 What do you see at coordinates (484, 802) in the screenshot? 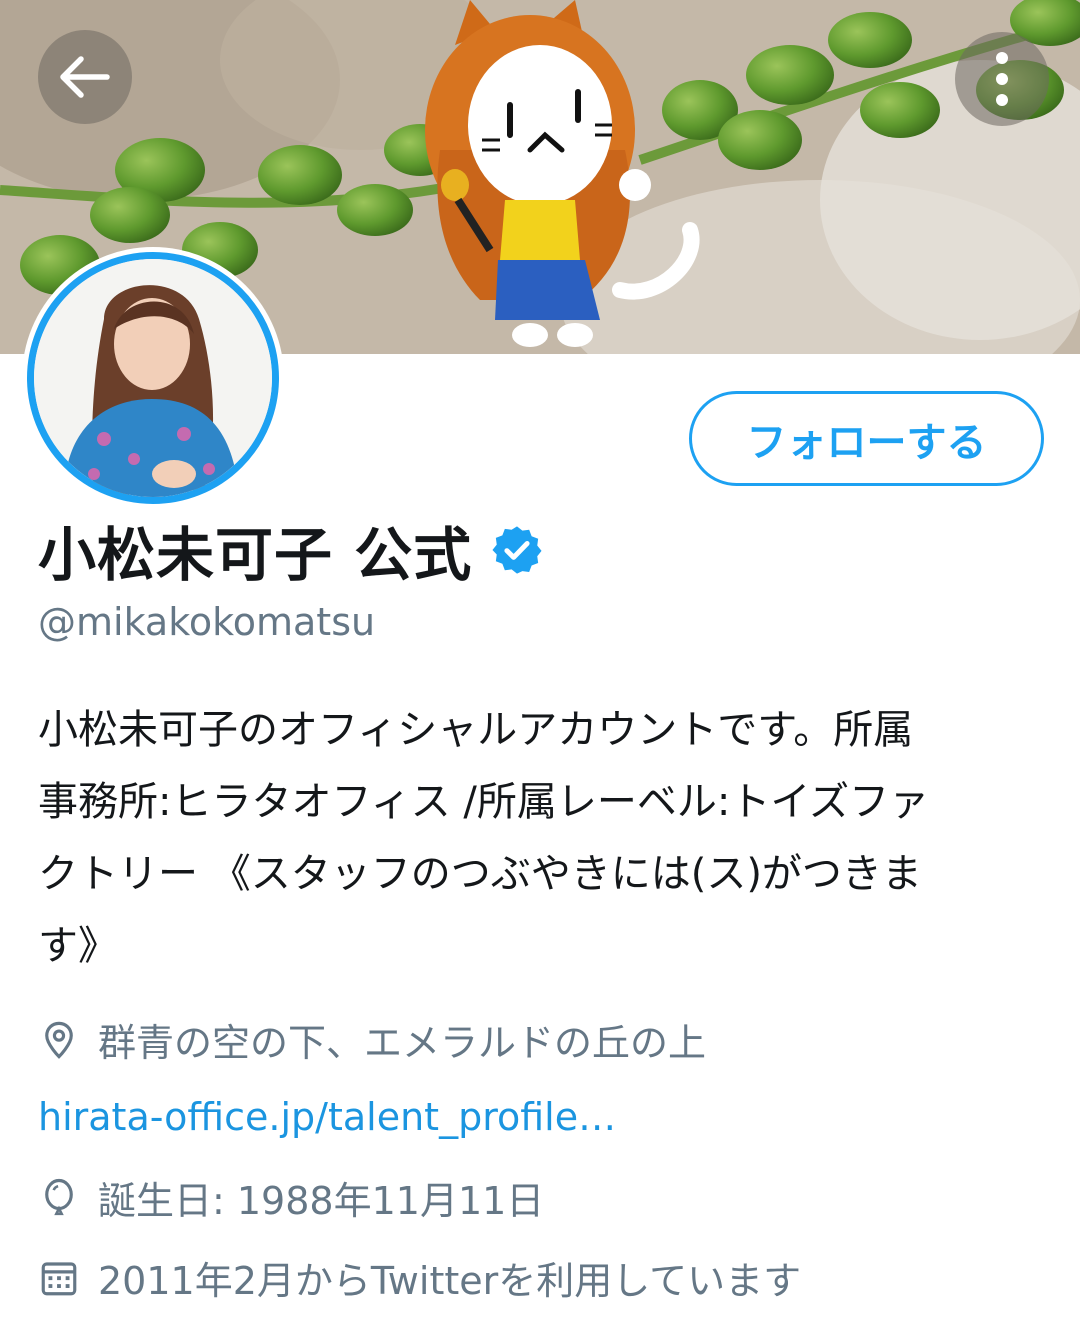
I see `bio-line: 事務所:ヒラタオフィス /所属レーベル:トイズファ` at bounding box center [484, 802].